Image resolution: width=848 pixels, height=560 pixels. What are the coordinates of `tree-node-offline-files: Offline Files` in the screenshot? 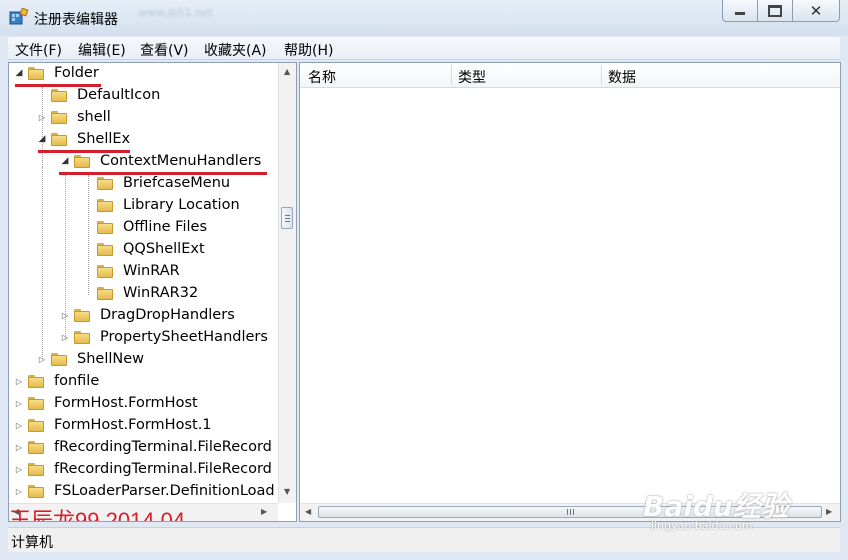 It's located at (144, 228).